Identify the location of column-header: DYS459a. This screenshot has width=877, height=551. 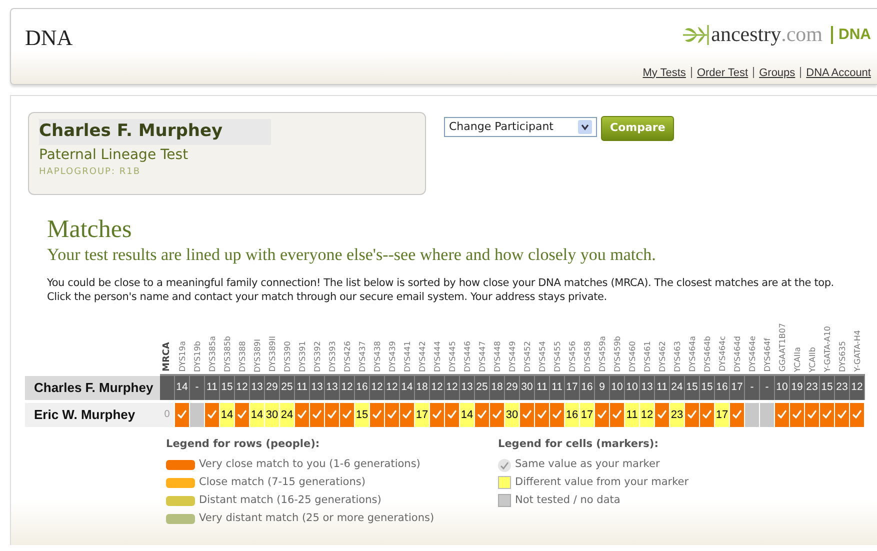
(602, 354).